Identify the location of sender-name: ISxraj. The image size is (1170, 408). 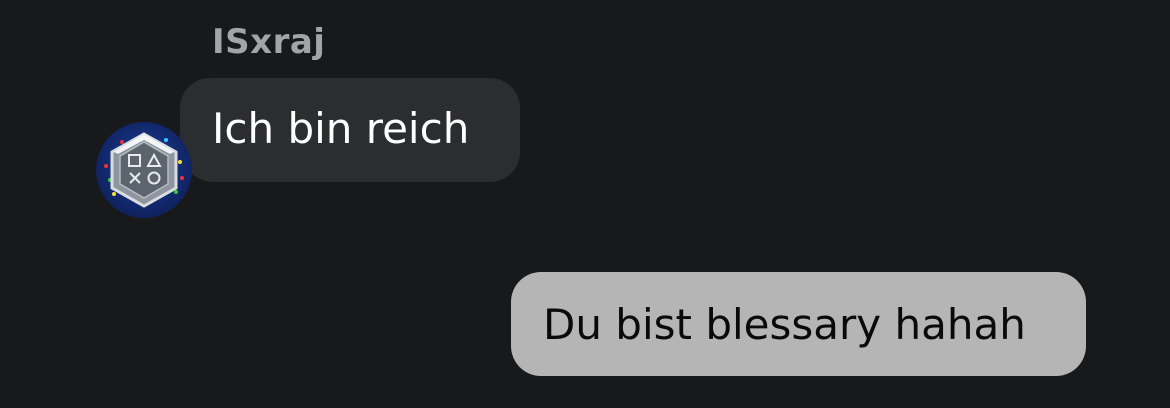
(268, 42).